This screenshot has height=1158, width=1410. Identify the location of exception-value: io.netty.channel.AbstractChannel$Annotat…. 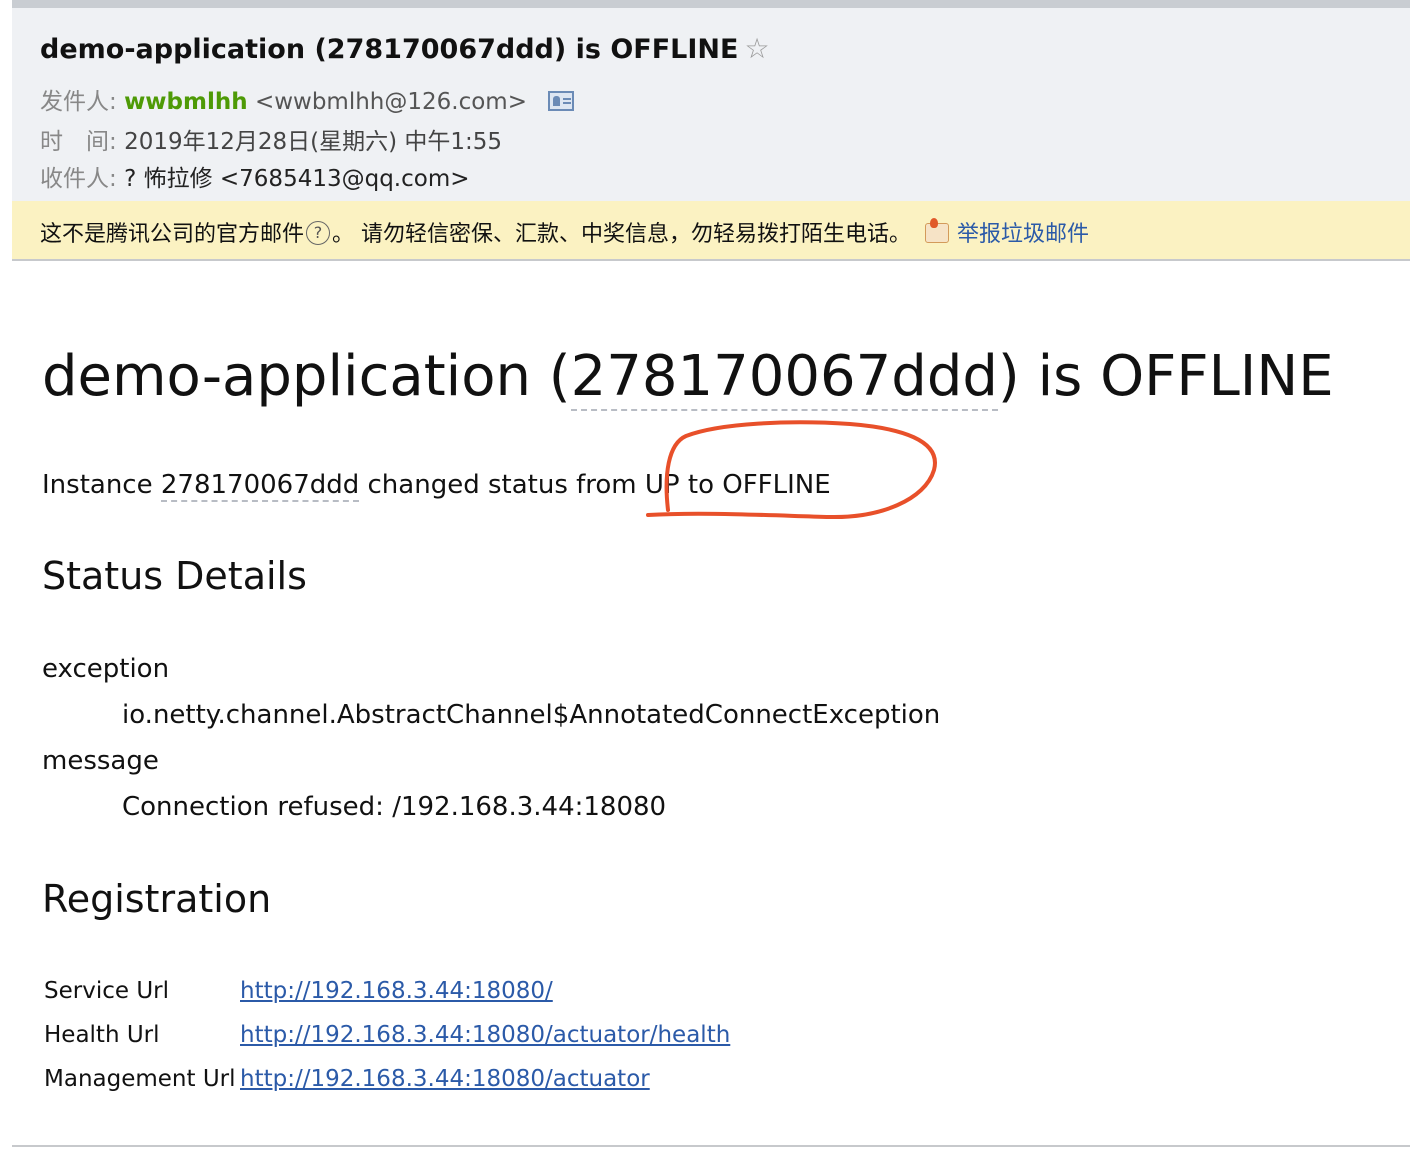
(531, 715).